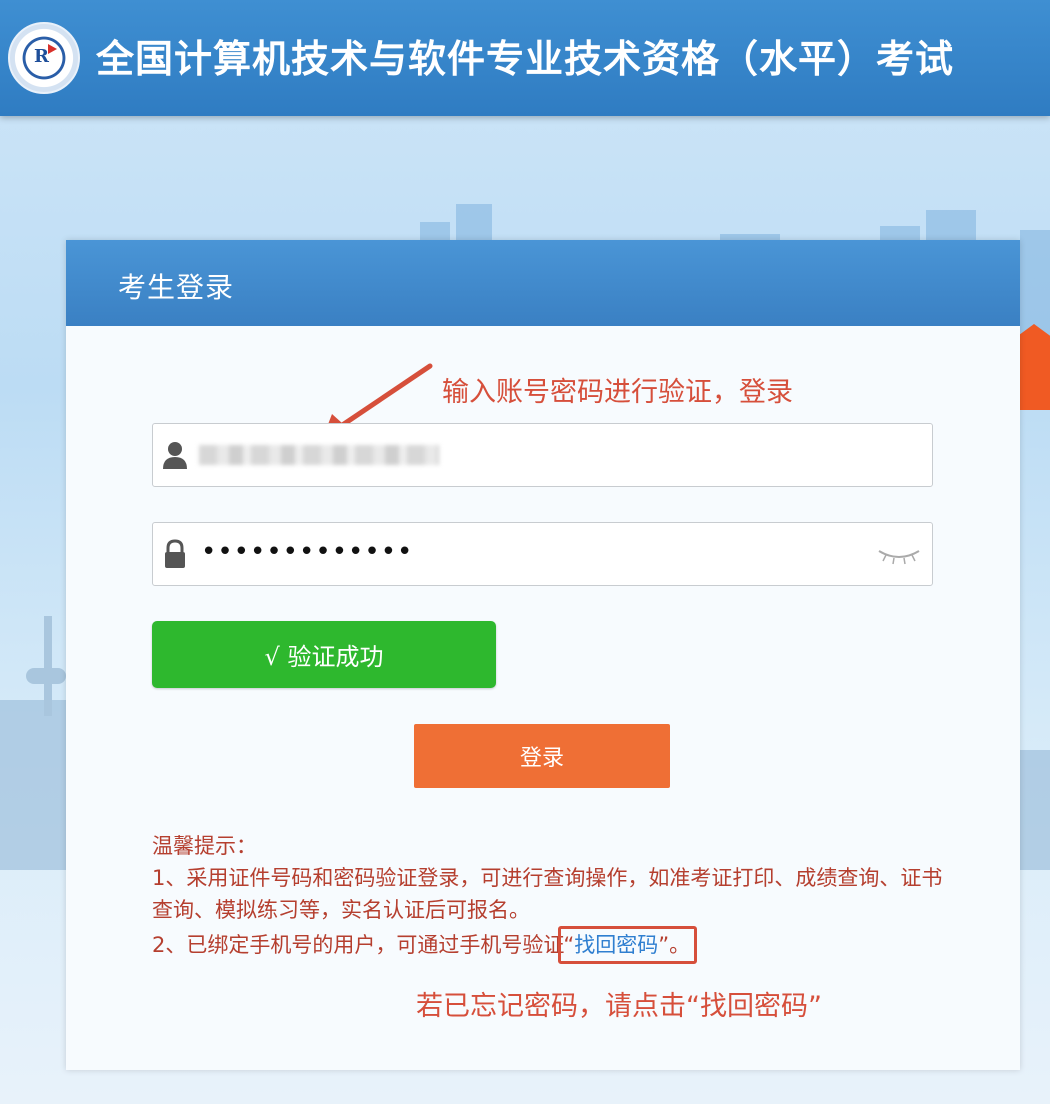  What do you see at coordinates (543, 283) in the screenshot?
I see `login-panel-header: 考生登录` at bounding box center [543, 283].